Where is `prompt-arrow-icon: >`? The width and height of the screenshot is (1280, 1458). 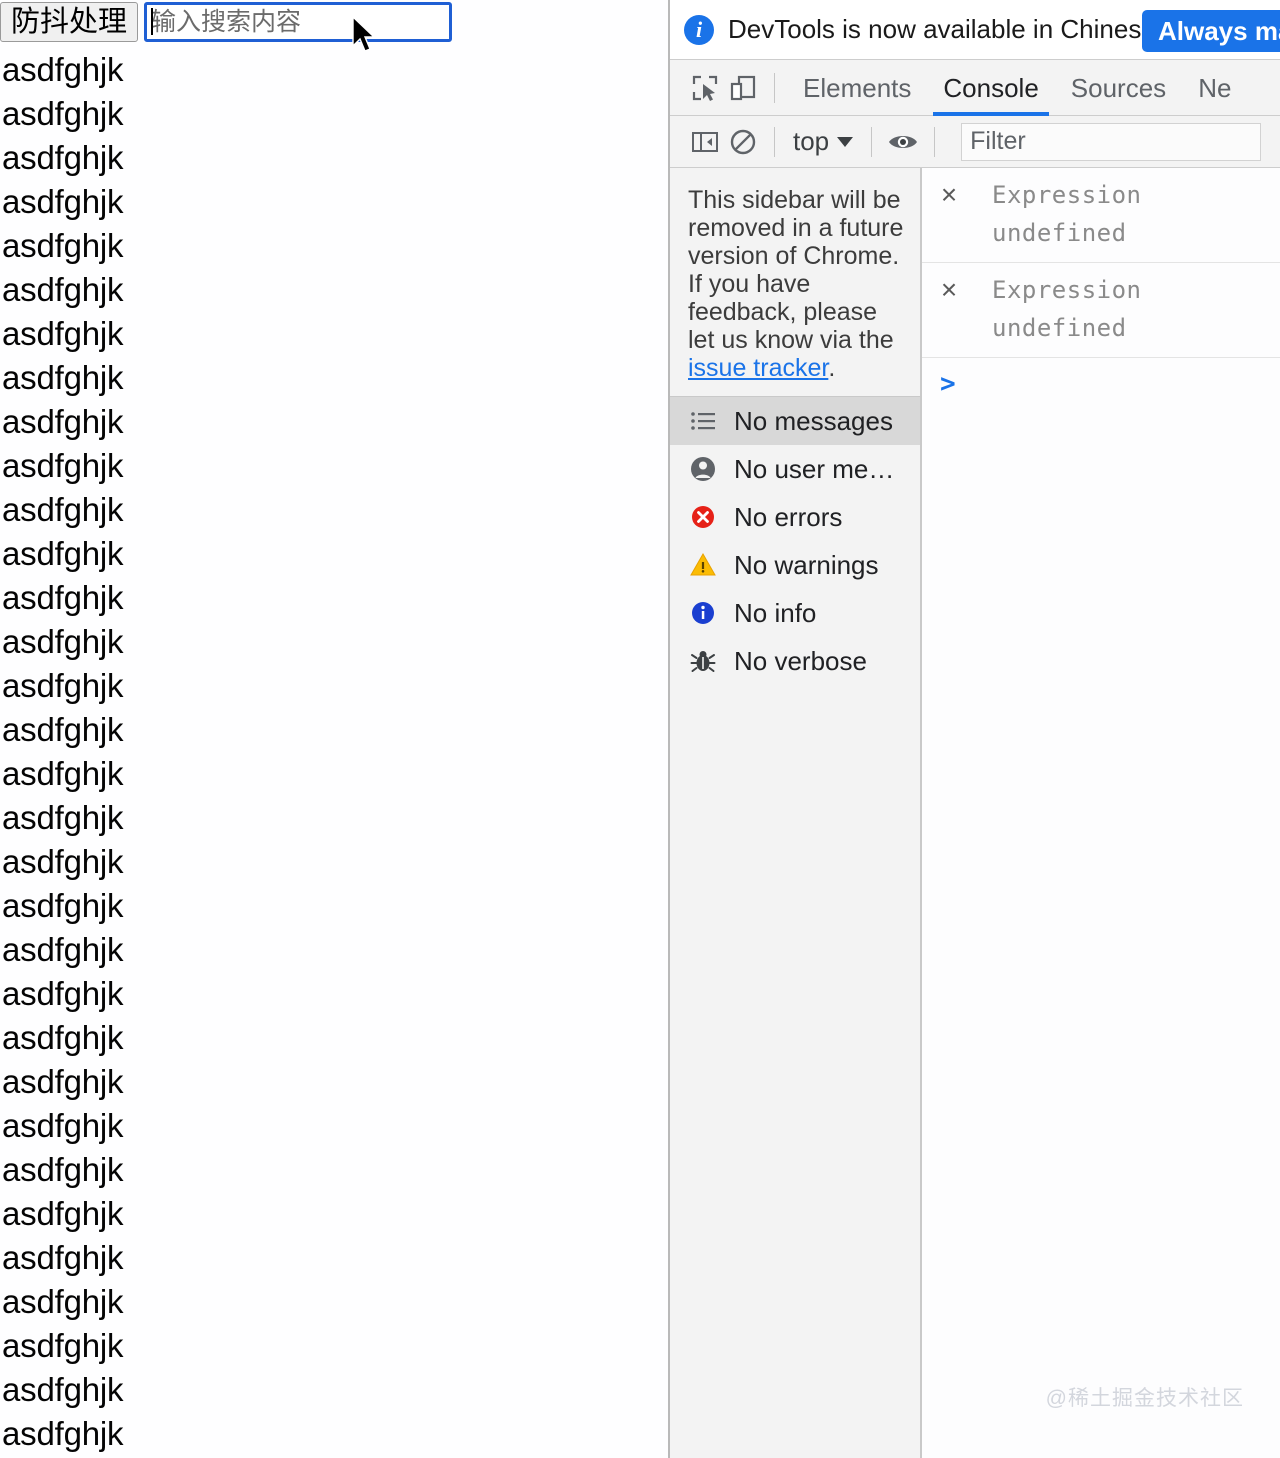
prompt-arrow-icon: > is located at coordinates (948, 384).